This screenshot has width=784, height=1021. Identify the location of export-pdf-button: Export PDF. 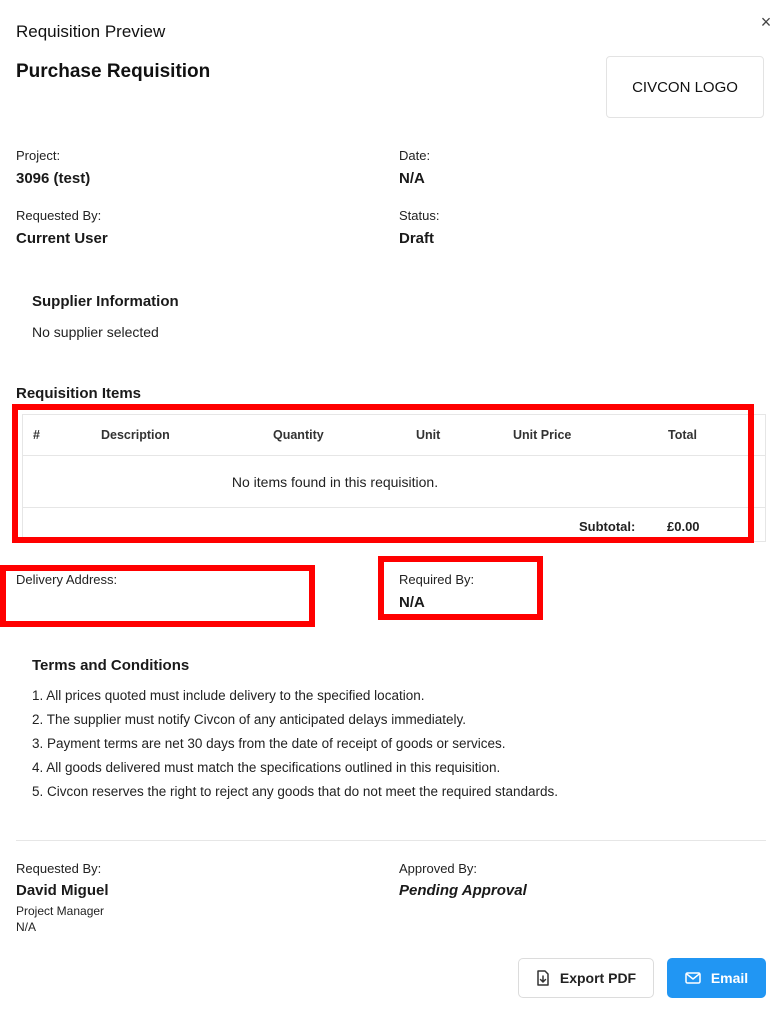
(586, 978).